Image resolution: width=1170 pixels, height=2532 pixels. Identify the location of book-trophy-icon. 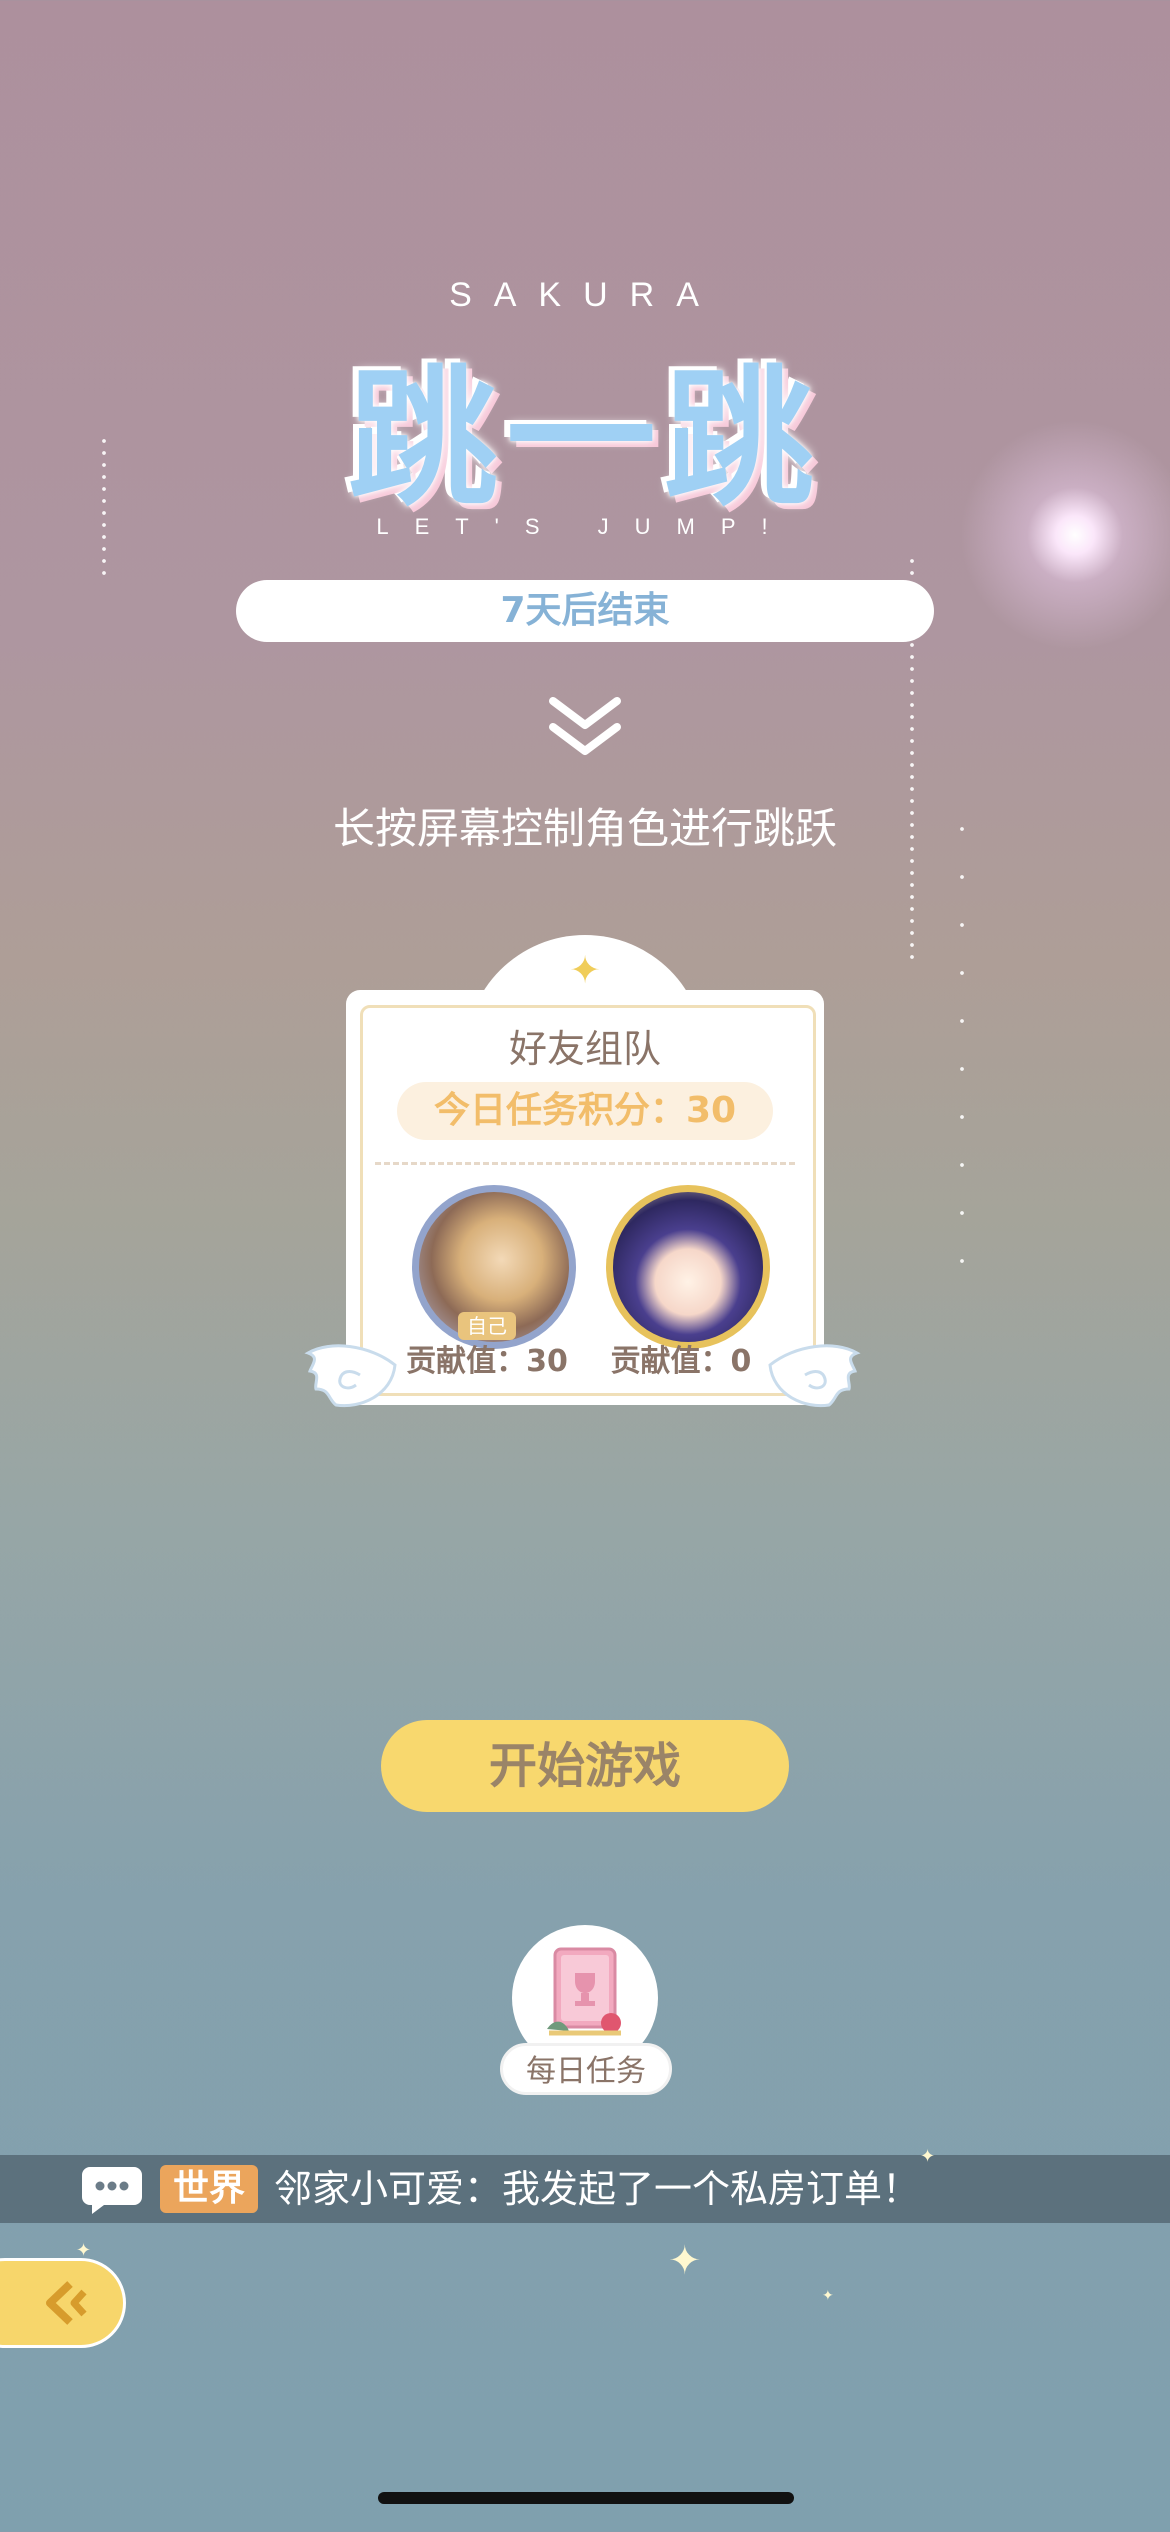
(584, 1991).